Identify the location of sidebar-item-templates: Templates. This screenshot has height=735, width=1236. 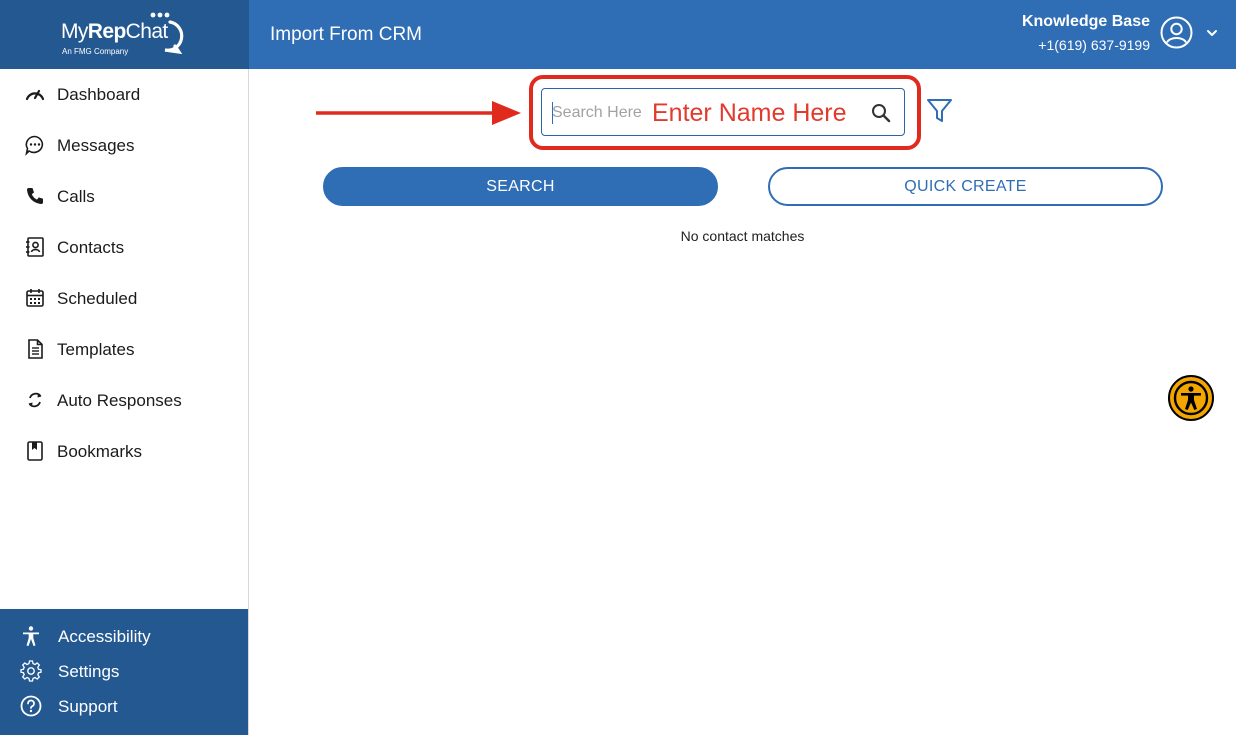
(124, 349).